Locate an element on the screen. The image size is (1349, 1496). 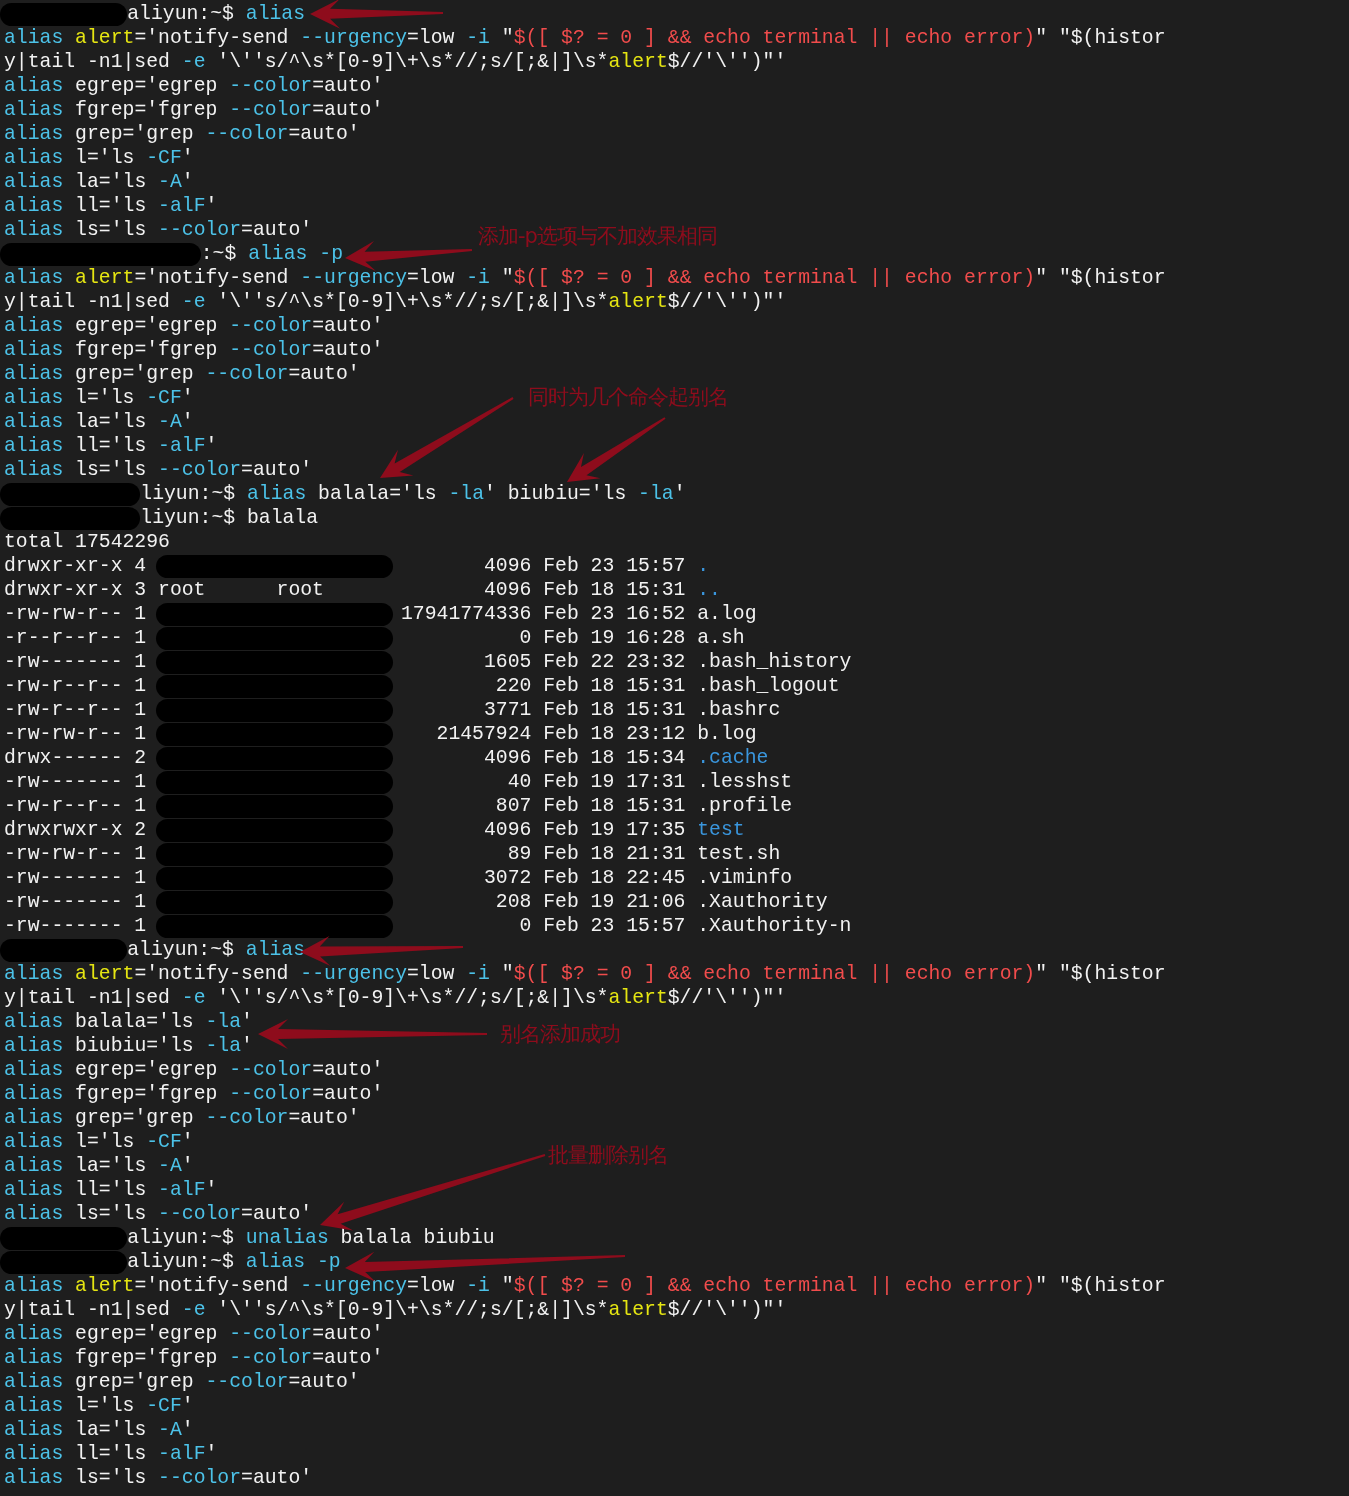
file-size: 3771 is located at coordinates (507, 710).